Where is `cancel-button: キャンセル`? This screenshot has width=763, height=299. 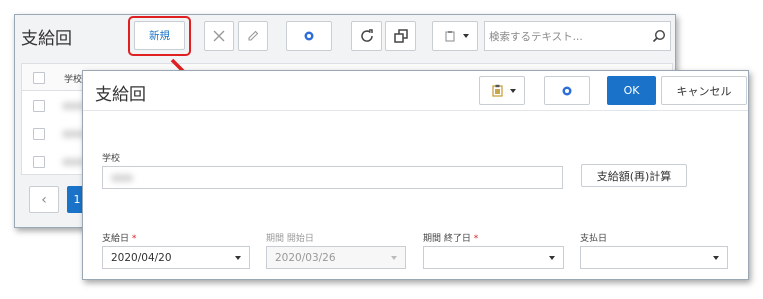
cancel-button: キャンセル is located at coordinates (704, 90).